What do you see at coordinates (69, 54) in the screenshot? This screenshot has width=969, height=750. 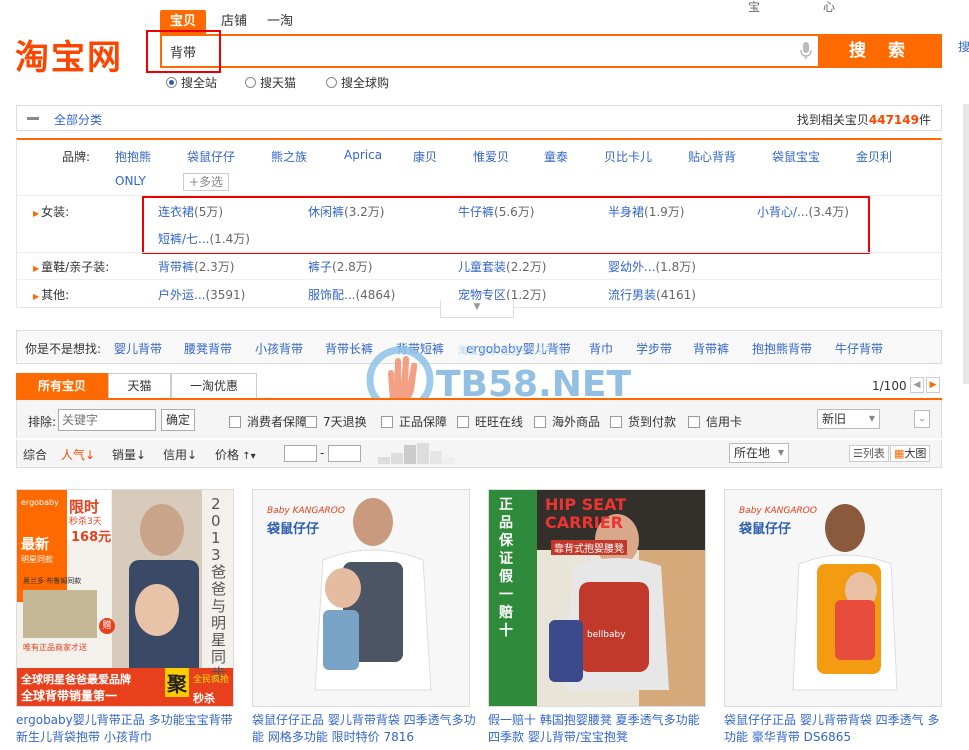 I see `taobao-logo: 淘宝网` at bounding box center [69, 54].